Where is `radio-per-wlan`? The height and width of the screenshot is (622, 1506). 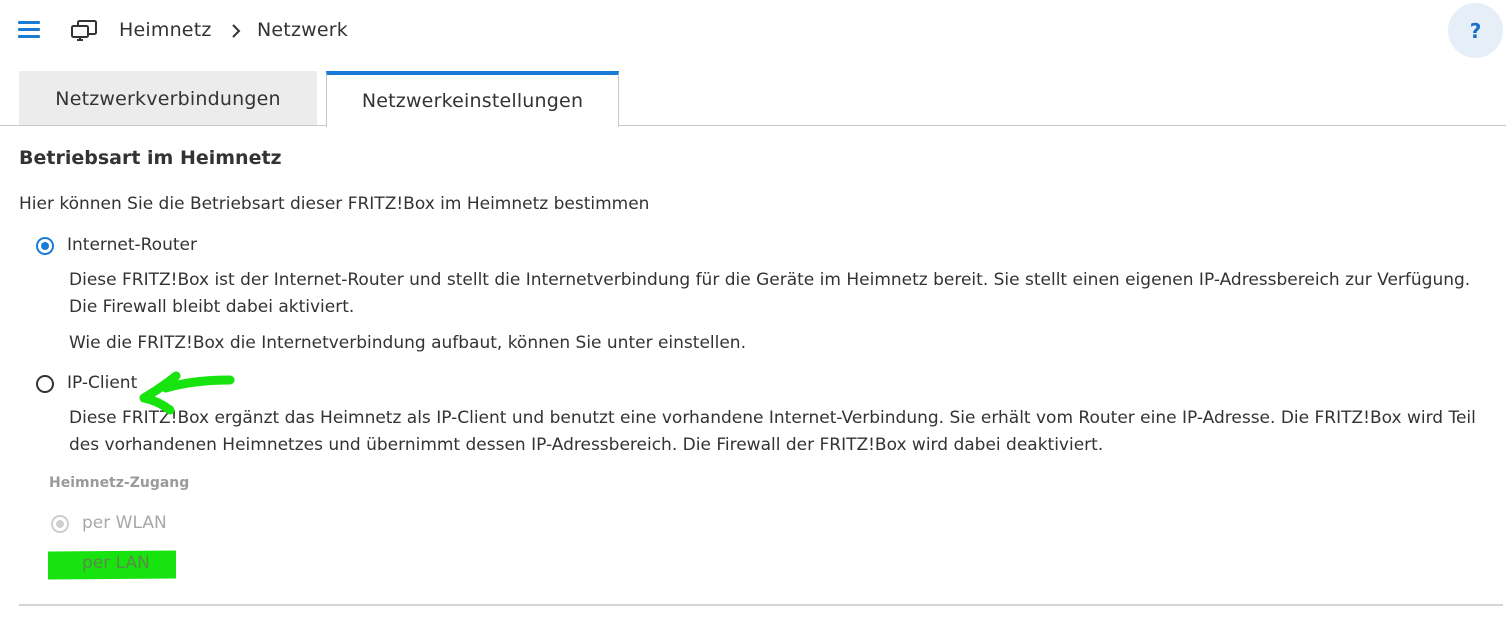 radio-per-wlan is located at coordinates (60, 524).